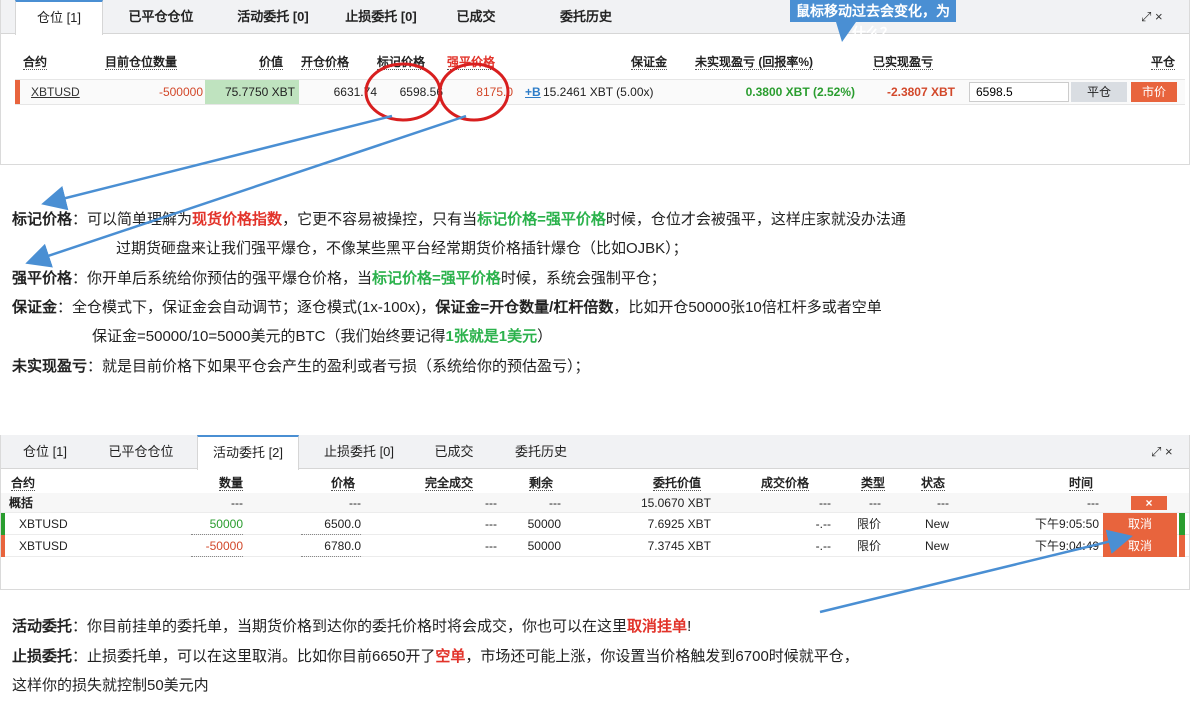  I want to click on tab-active-orders: 活动委托 [0], so click(273, 17).